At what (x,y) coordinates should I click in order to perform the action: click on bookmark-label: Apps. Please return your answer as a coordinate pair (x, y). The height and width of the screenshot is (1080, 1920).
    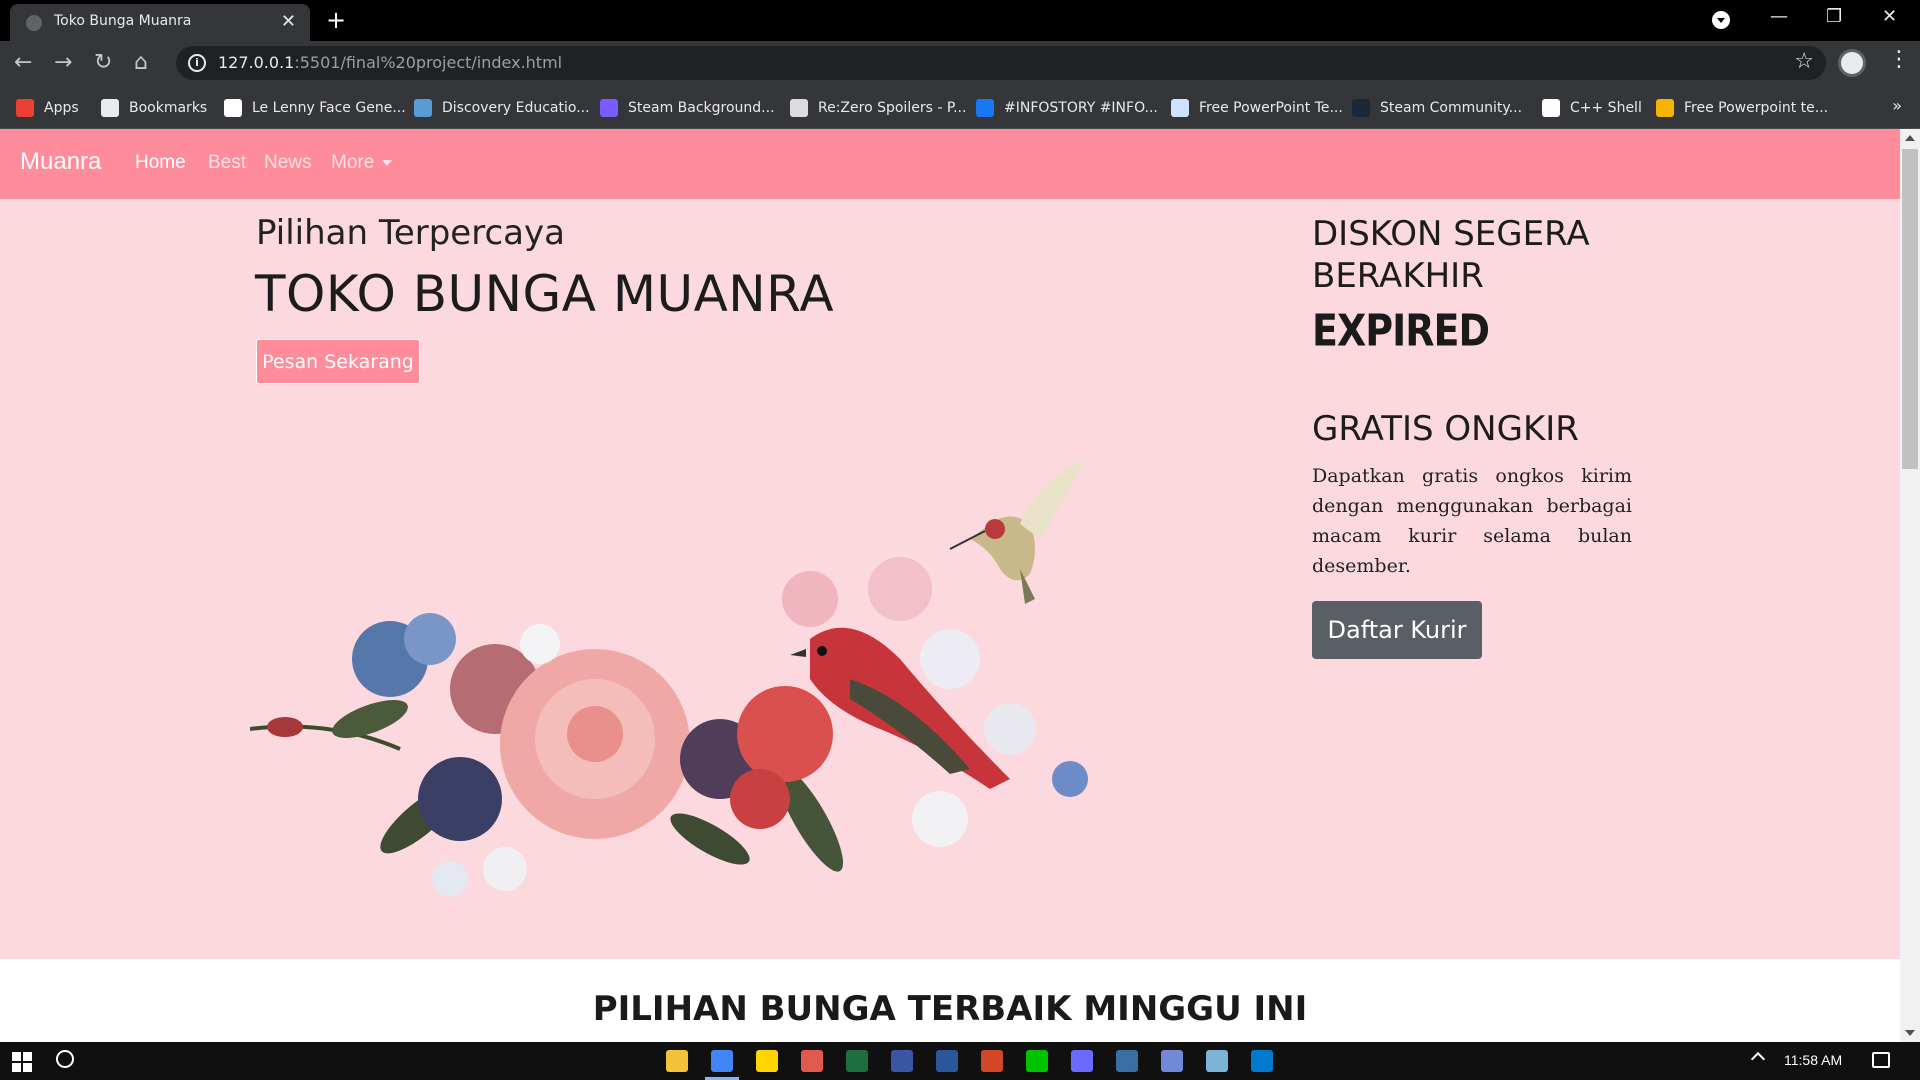
    Looking at the image, I should click on (61, 108).